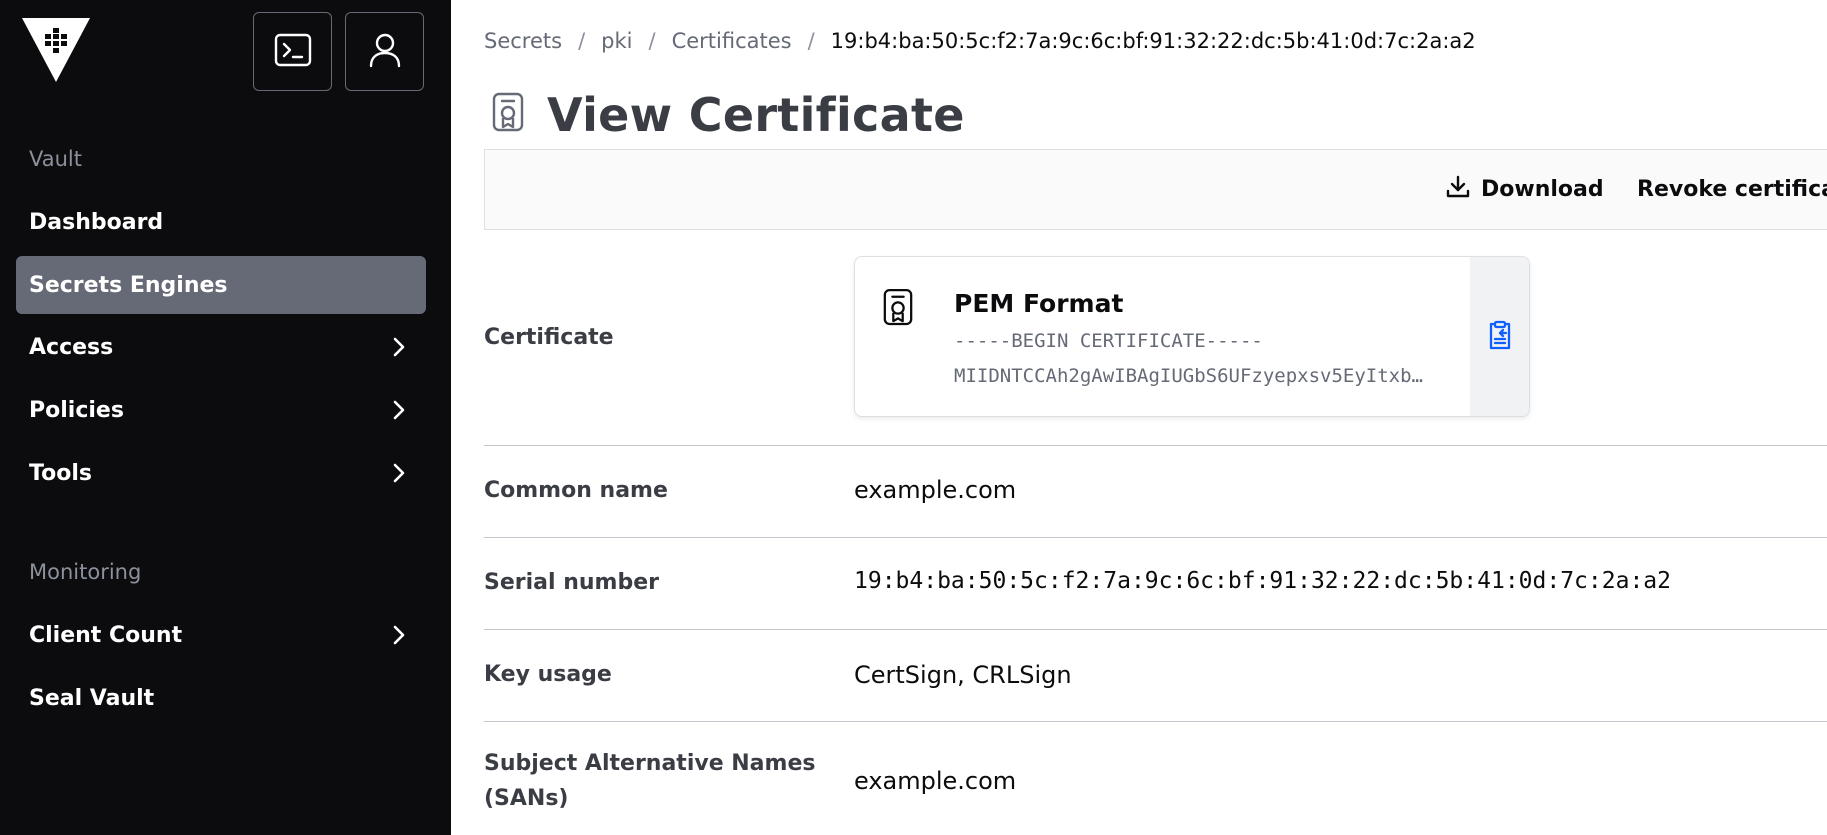 This screenshot has height=835, width=1827. I want to click on revoke-label: Revoke certificate, so click(1732, 189).